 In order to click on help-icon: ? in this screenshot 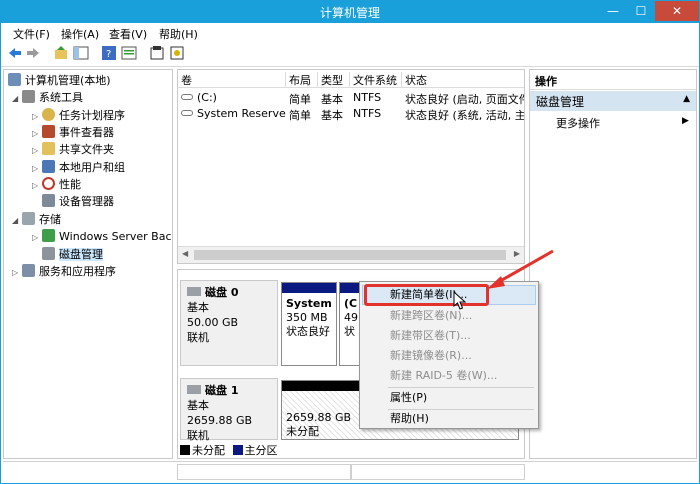, I will do `click(109, 53)`.